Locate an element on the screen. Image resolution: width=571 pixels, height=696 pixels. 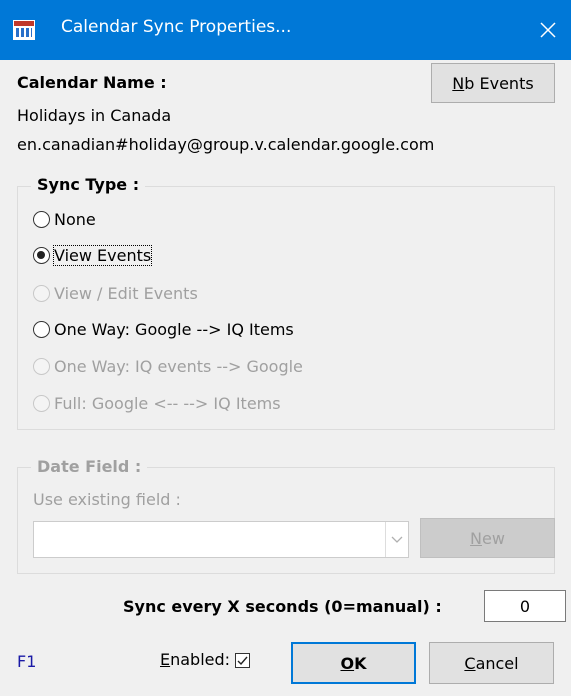
help-key: F1 is located at coordinates (26, 661).